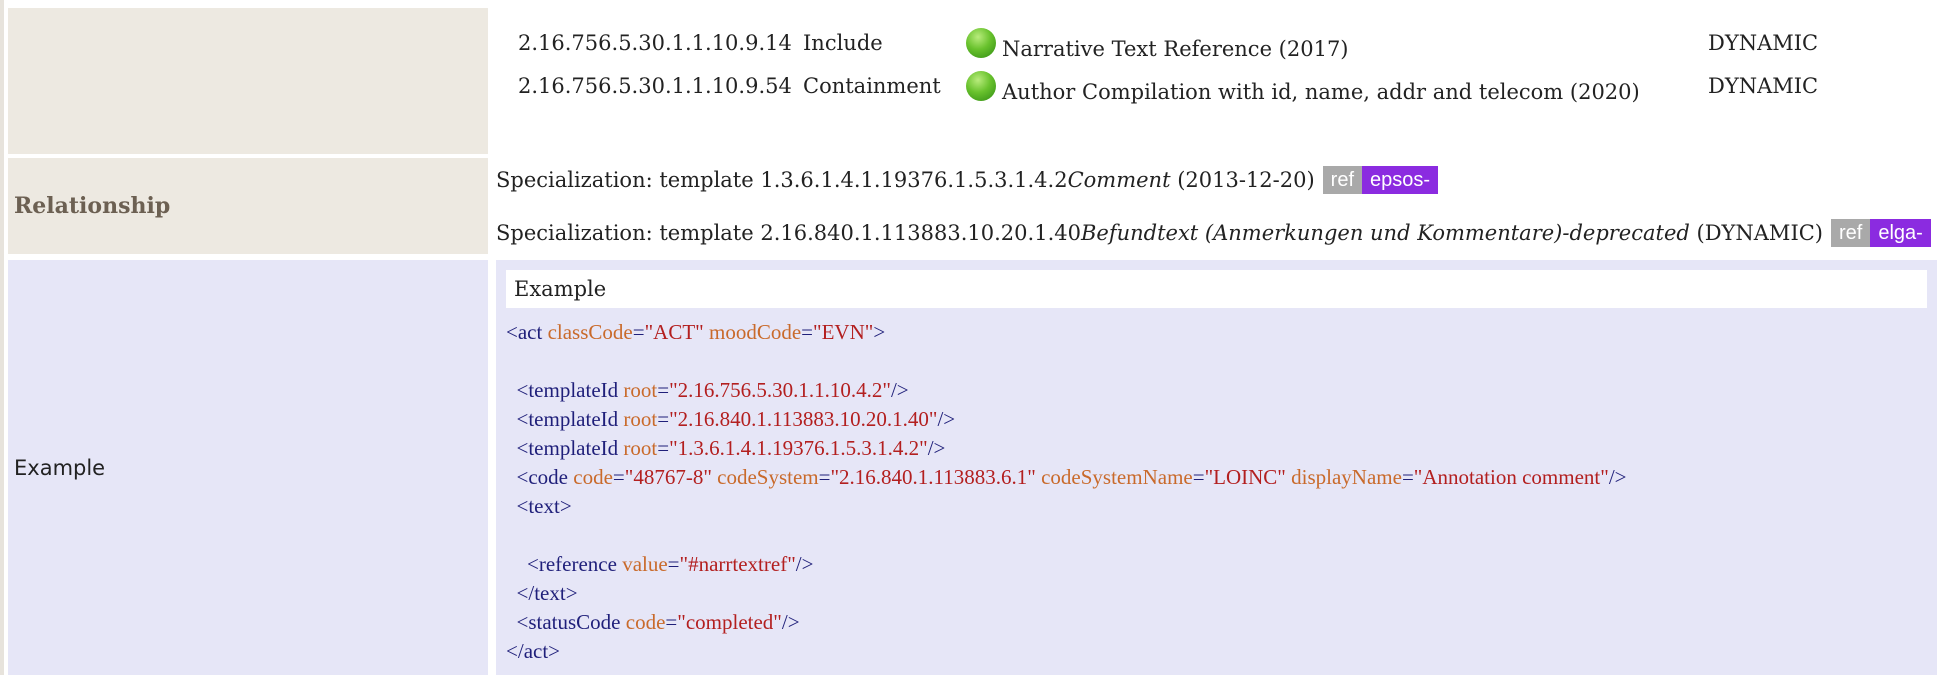 This screenshot has width=1937, height=675. What do you see at coordinates (655, 43) in the screenshot?
I see `include-oid: 2.16.756.5.30.1.1.10.9.14` at bounding box center [655, 43].